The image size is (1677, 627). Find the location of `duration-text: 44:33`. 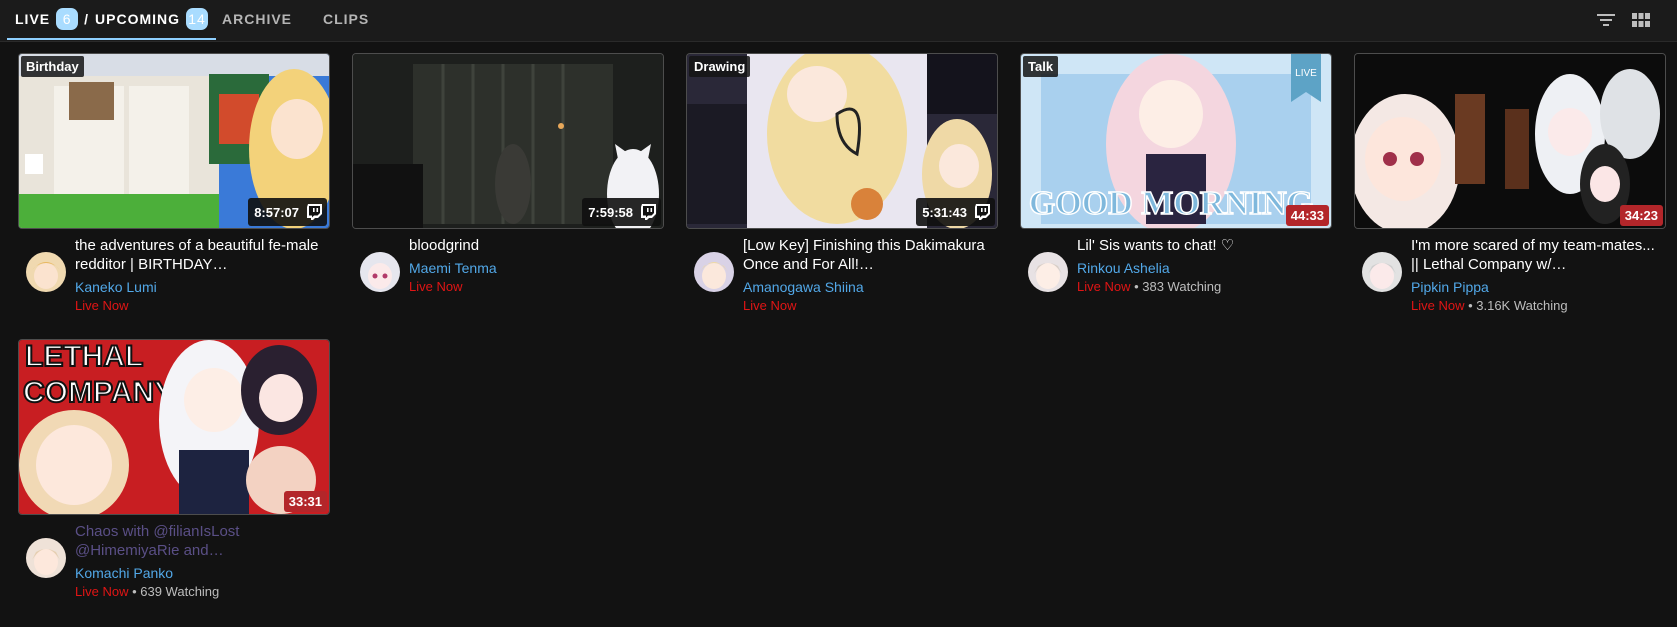

duration-text: 44:33 is located at coordinates (1307, 215).